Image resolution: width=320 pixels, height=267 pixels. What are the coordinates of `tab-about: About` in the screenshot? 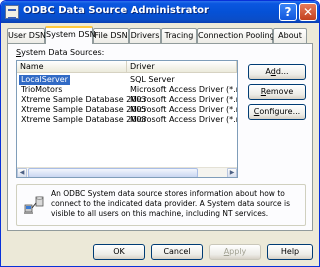 It's located at (290, 35).